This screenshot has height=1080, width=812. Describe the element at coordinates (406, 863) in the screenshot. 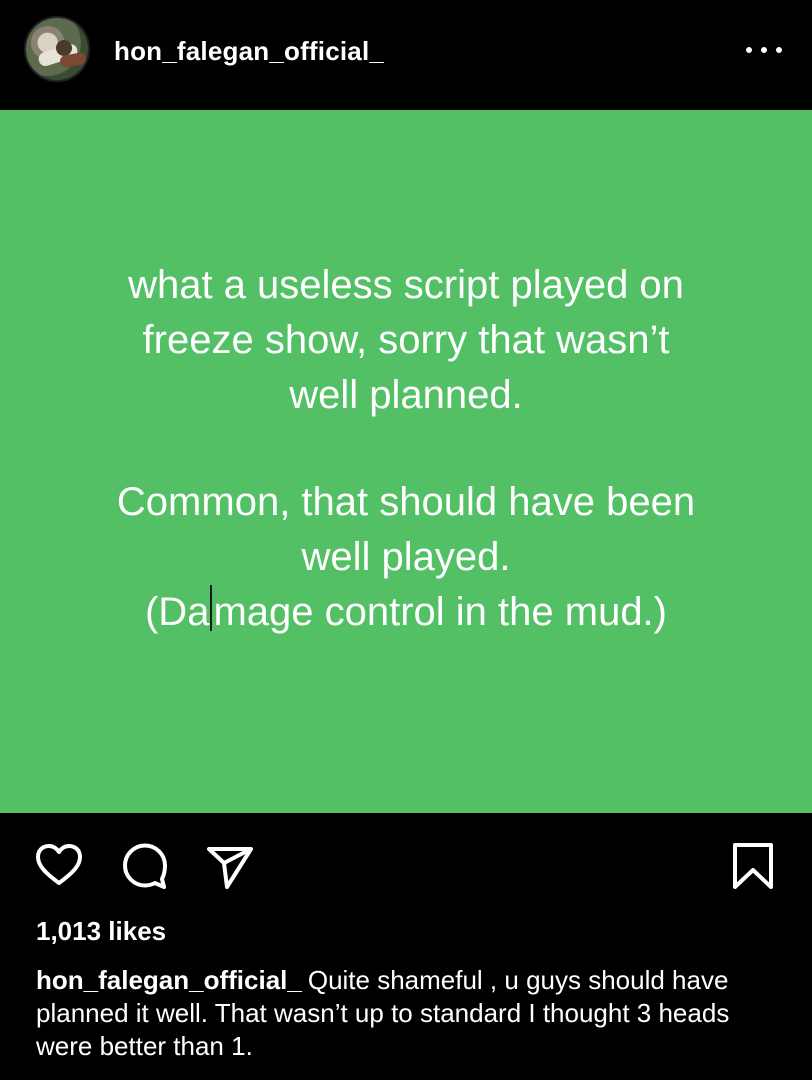

I see `action-bar` at that location.